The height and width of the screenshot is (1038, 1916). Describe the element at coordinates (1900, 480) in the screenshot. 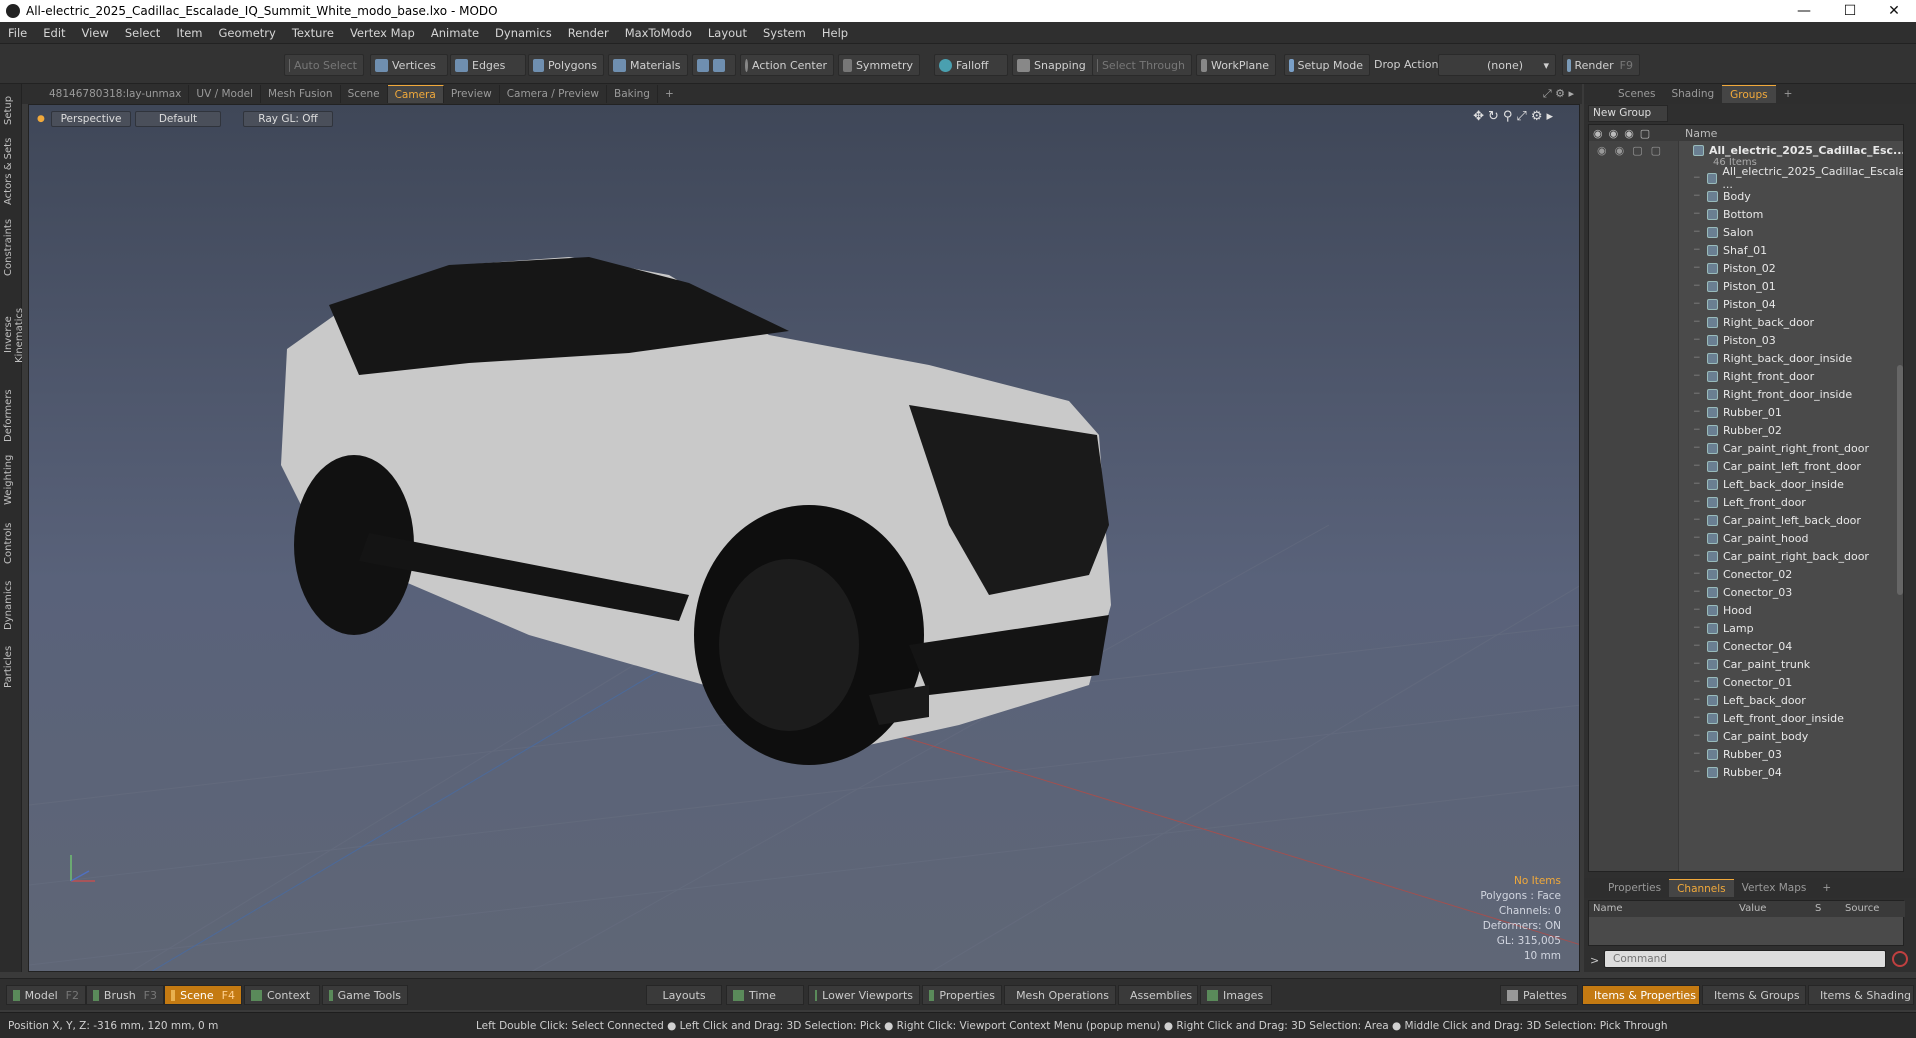

I see `list-scrollbar` at that location.